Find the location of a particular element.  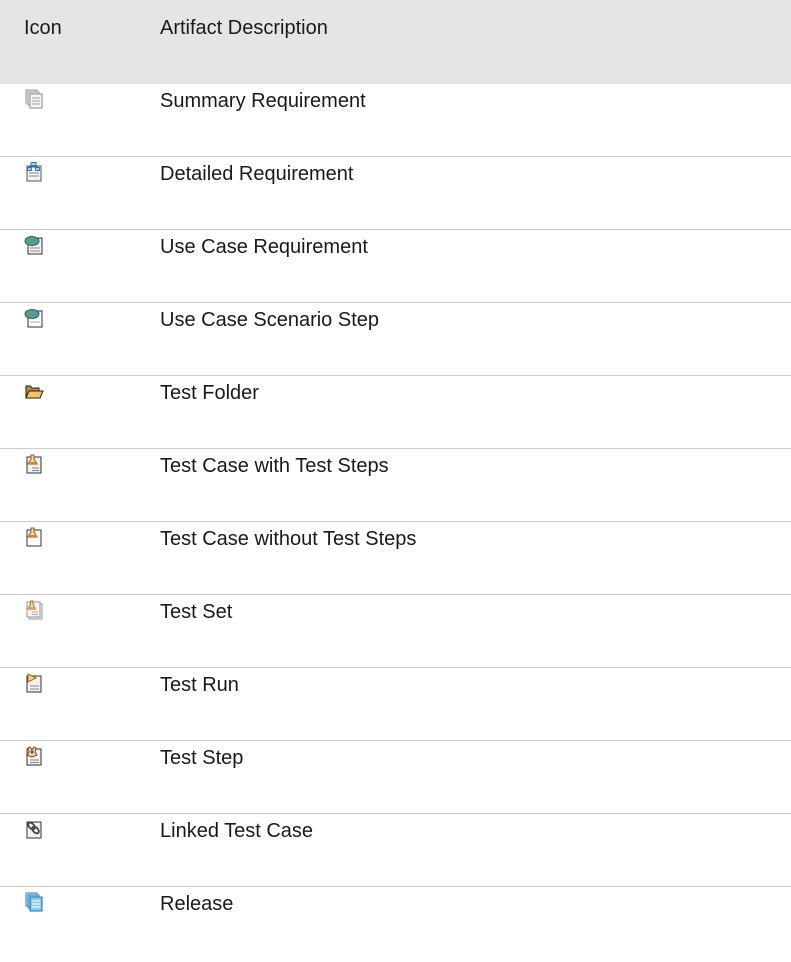

artifact-description: Test Run is located at coordinates (199, 685).